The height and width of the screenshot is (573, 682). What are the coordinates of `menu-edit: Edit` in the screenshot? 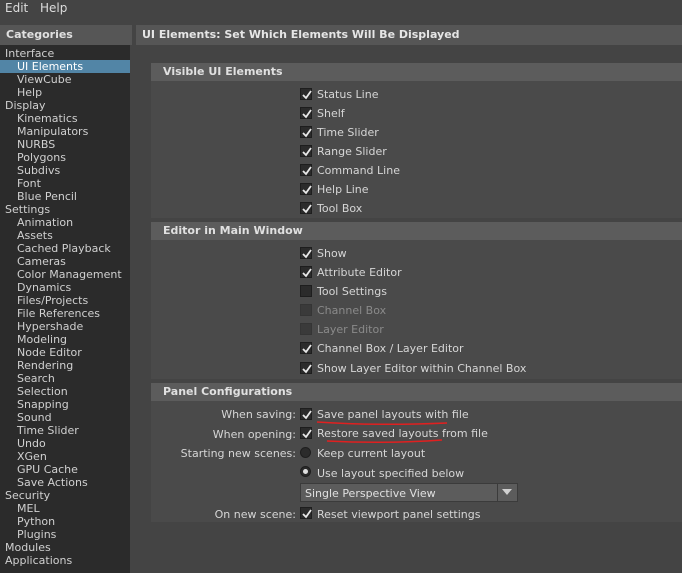 It's located at (16, 8).